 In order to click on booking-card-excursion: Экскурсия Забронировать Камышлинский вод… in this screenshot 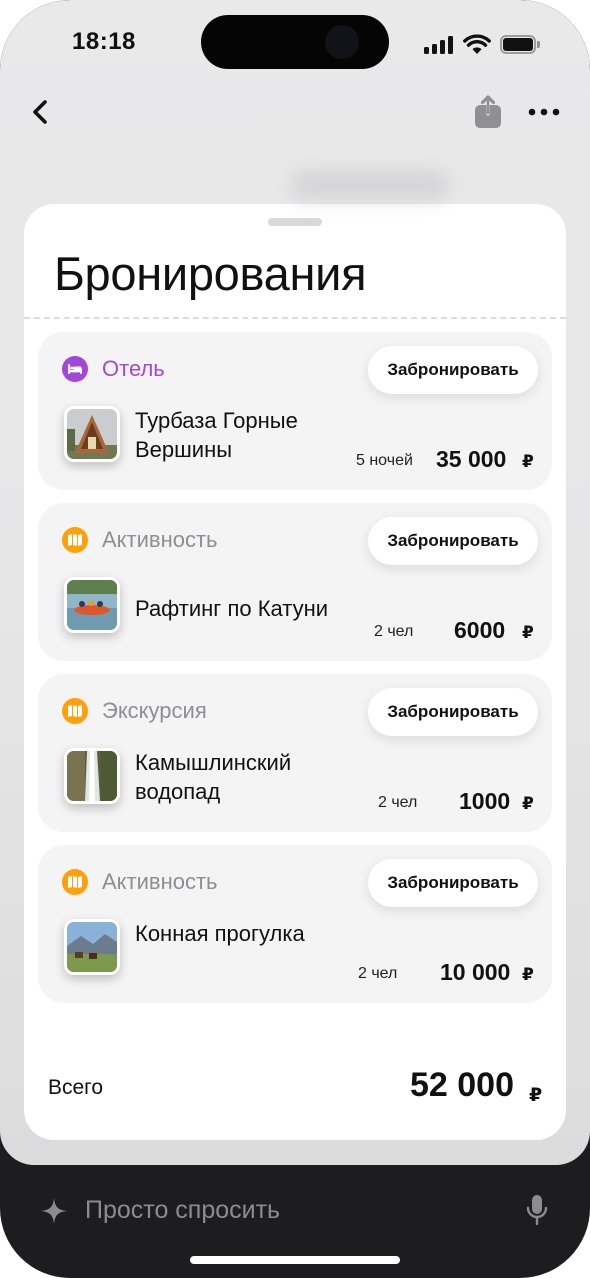, I will do `click(295, 753)`.